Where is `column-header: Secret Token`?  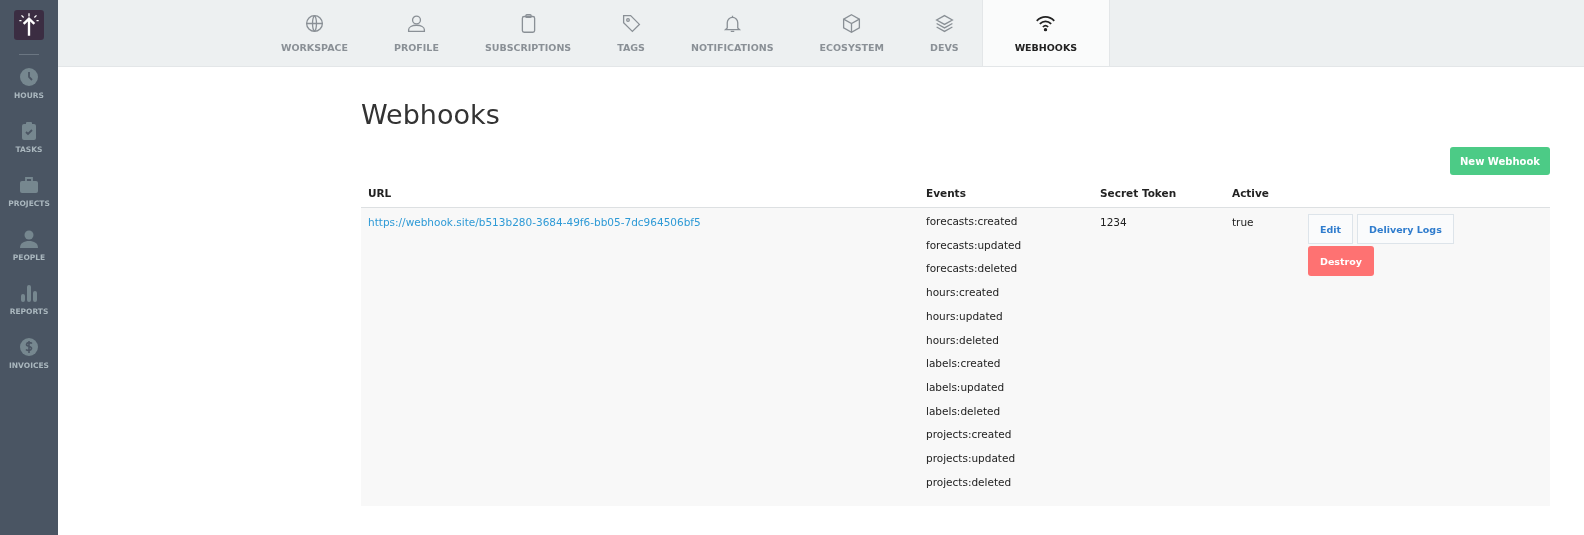 column-header: Secret Token is located at coordinates (1138, 193).